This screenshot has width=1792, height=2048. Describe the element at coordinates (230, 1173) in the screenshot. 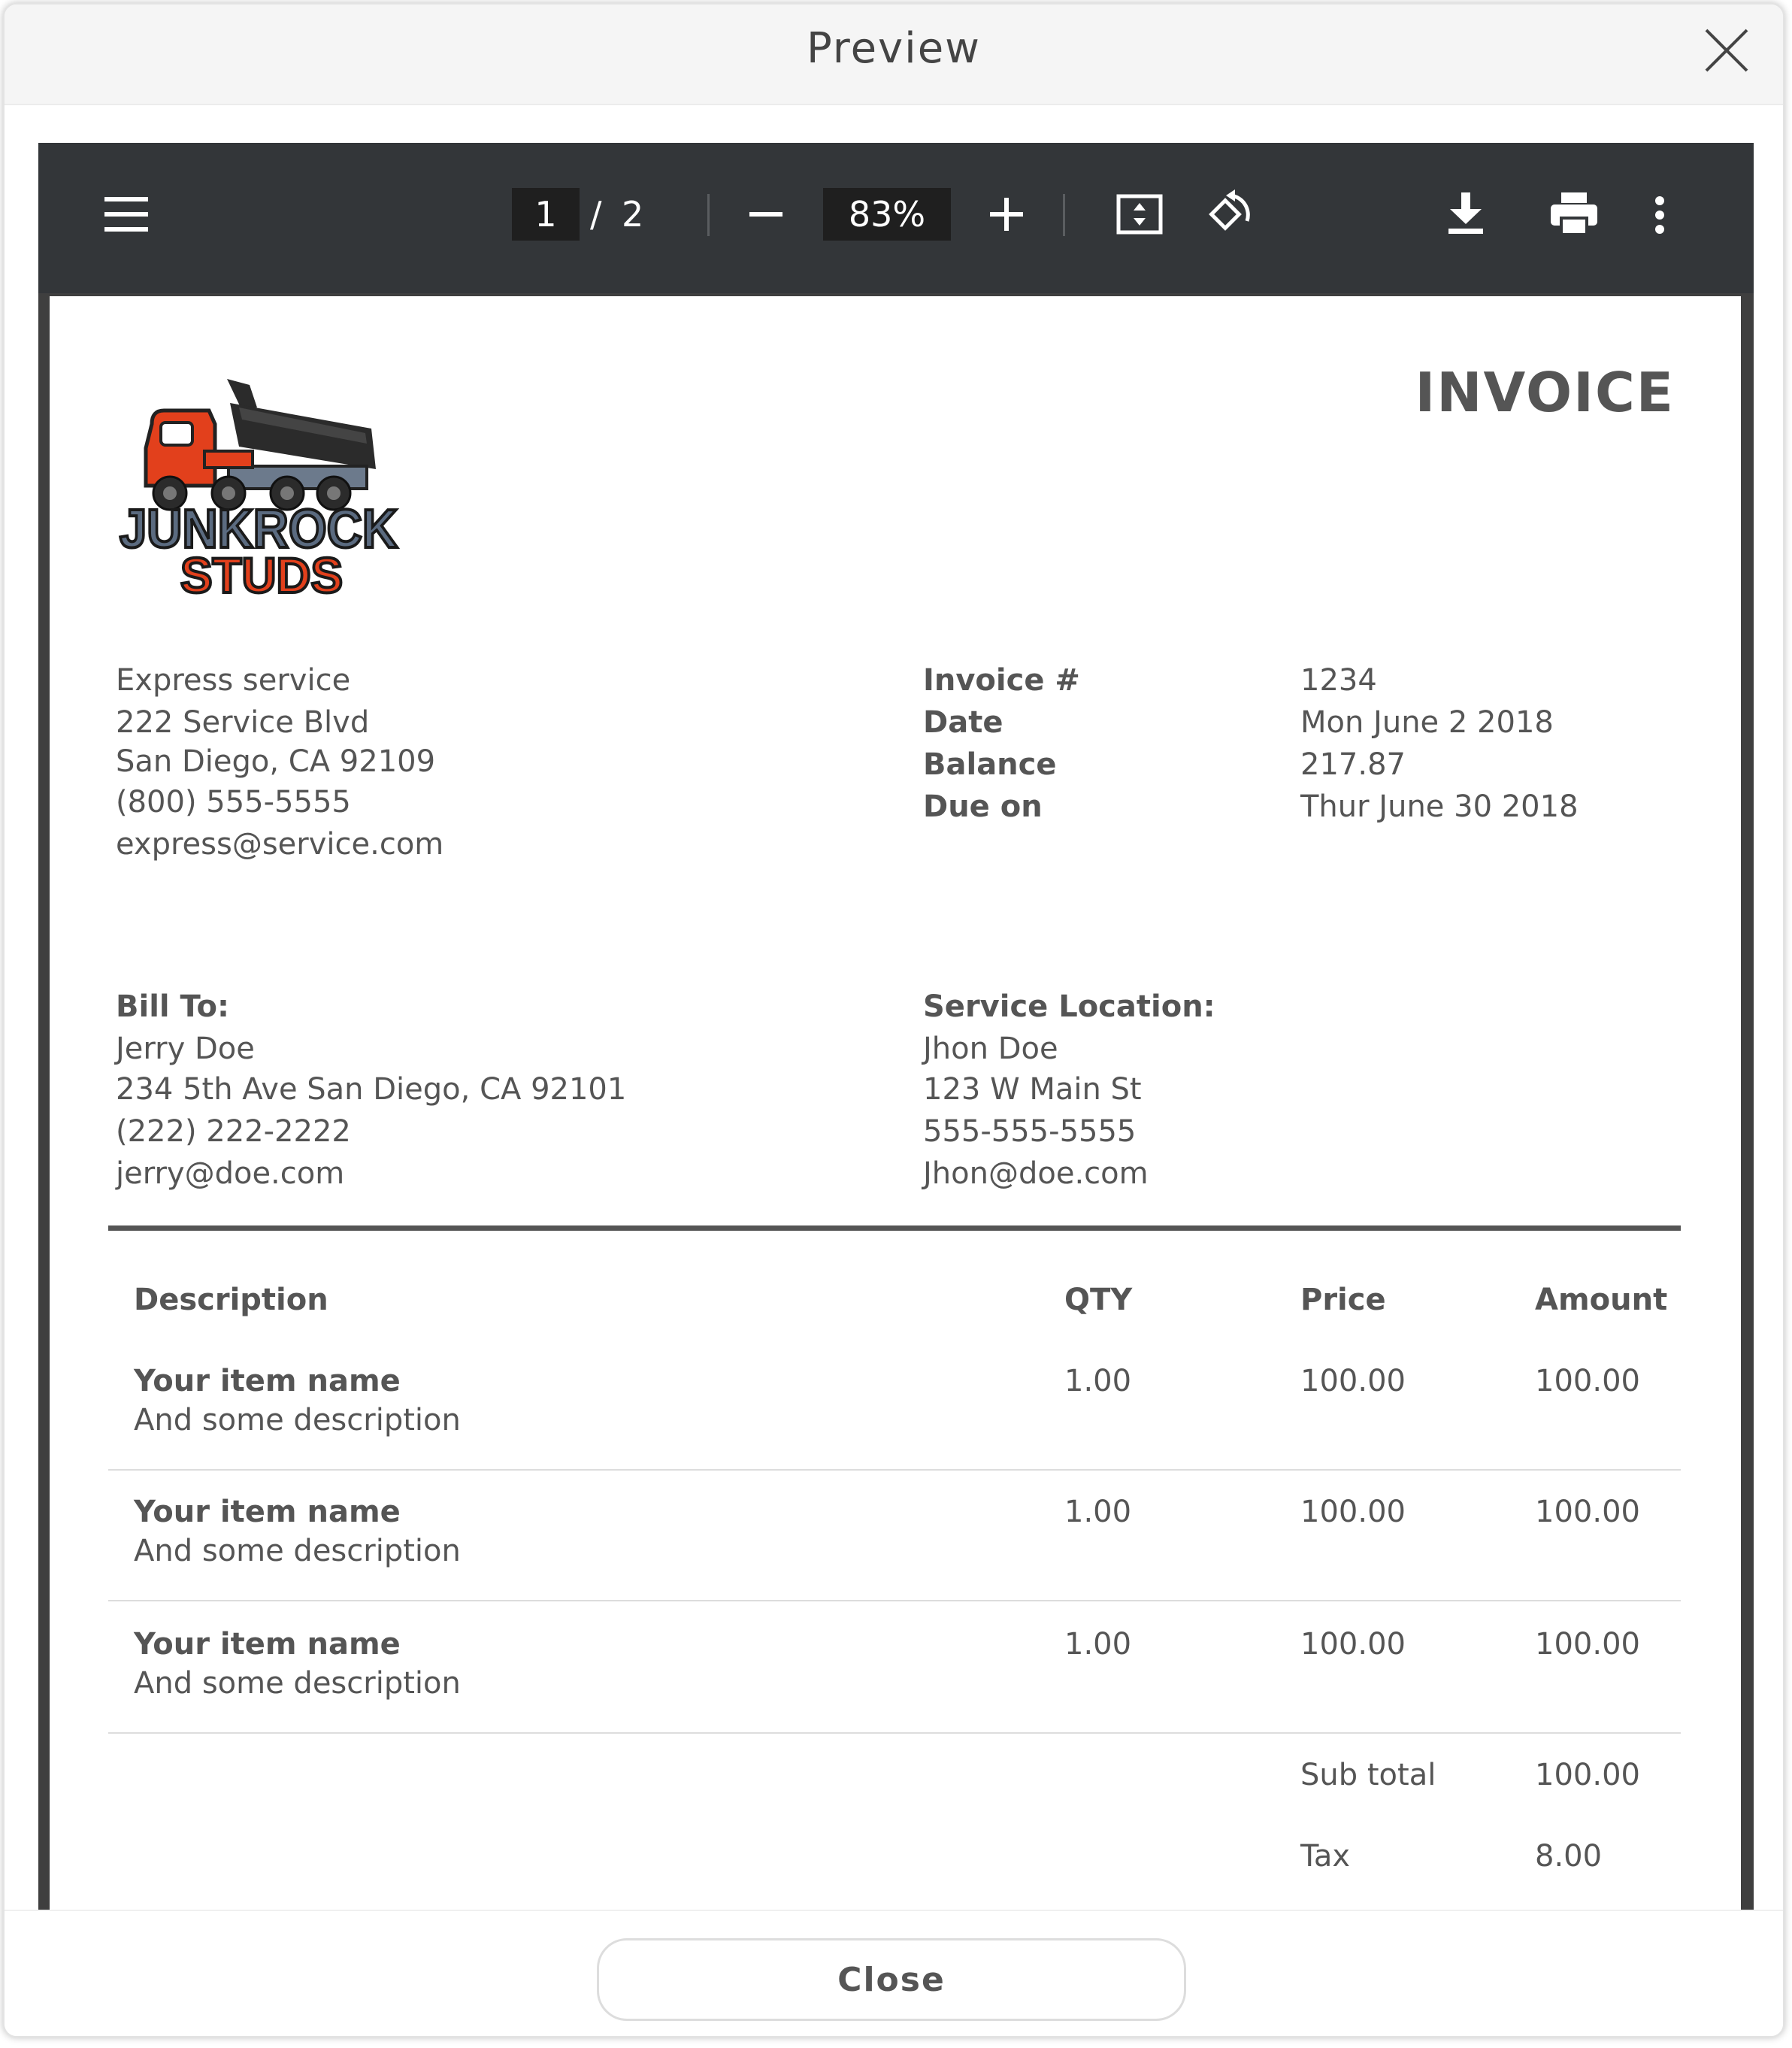

I see `bill-to-email: jerry@doe.com` at that location.